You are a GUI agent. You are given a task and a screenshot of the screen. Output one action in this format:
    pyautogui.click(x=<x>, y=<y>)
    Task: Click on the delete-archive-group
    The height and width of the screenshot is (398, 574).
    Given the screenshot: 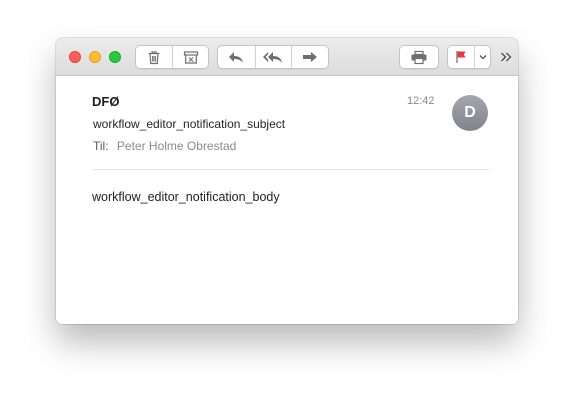 What is the action you would take?
    pyautogui.click(x=172, y=57)
    